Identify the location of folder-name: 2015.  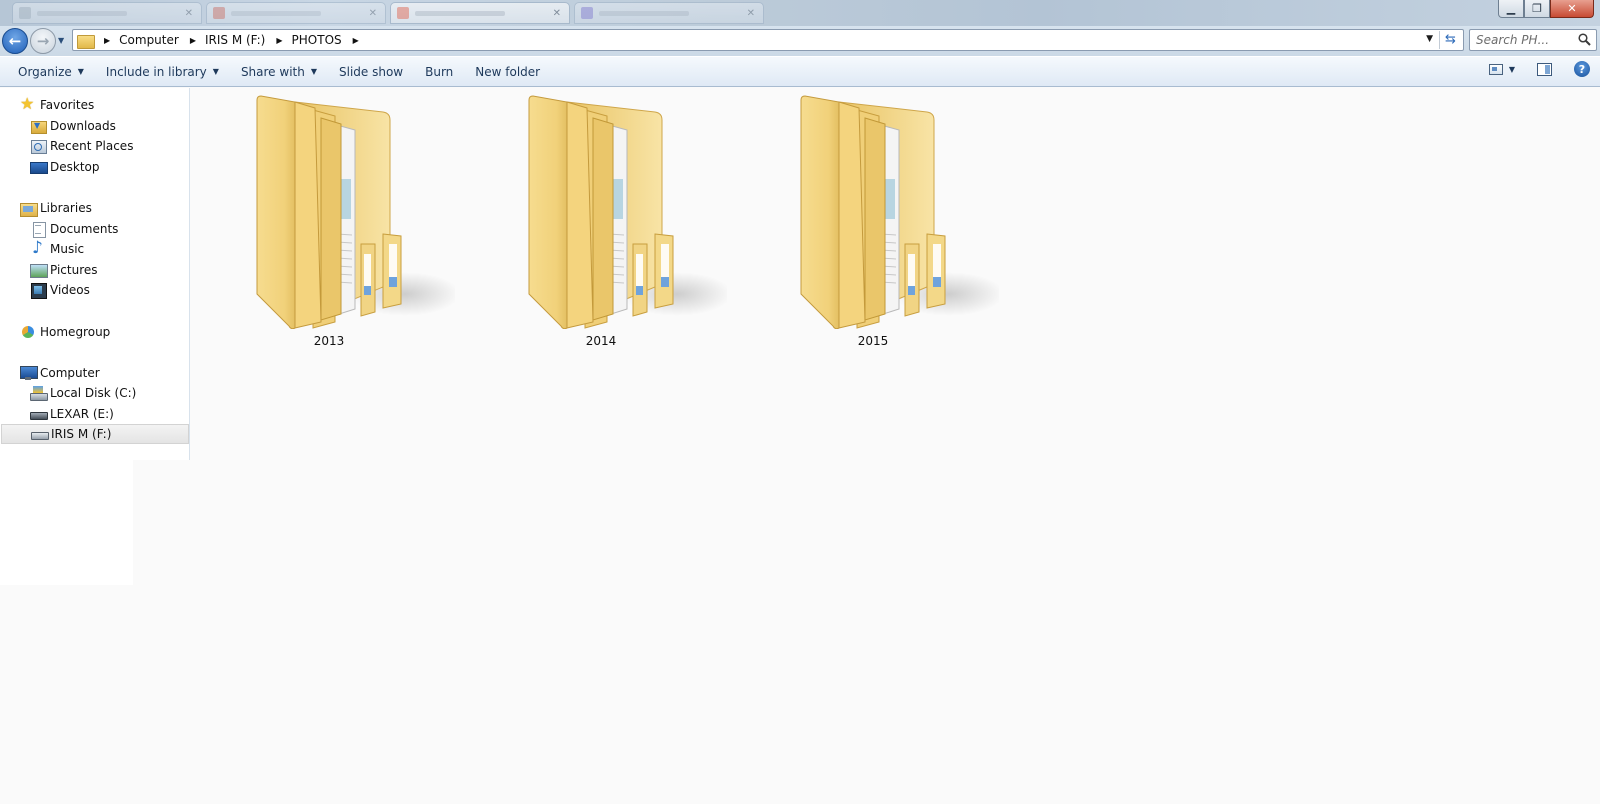
(873, 341).